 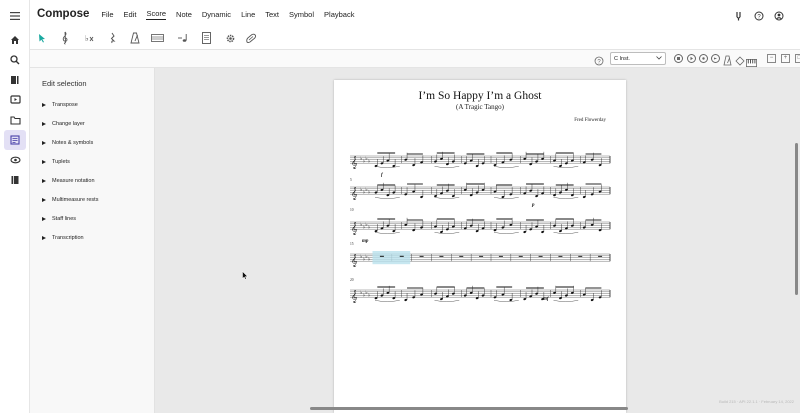 What do you see at coordinates (469, 408) in the screenshot?
I see `horizontal-scrollbar` at bounding box center [469, 408].